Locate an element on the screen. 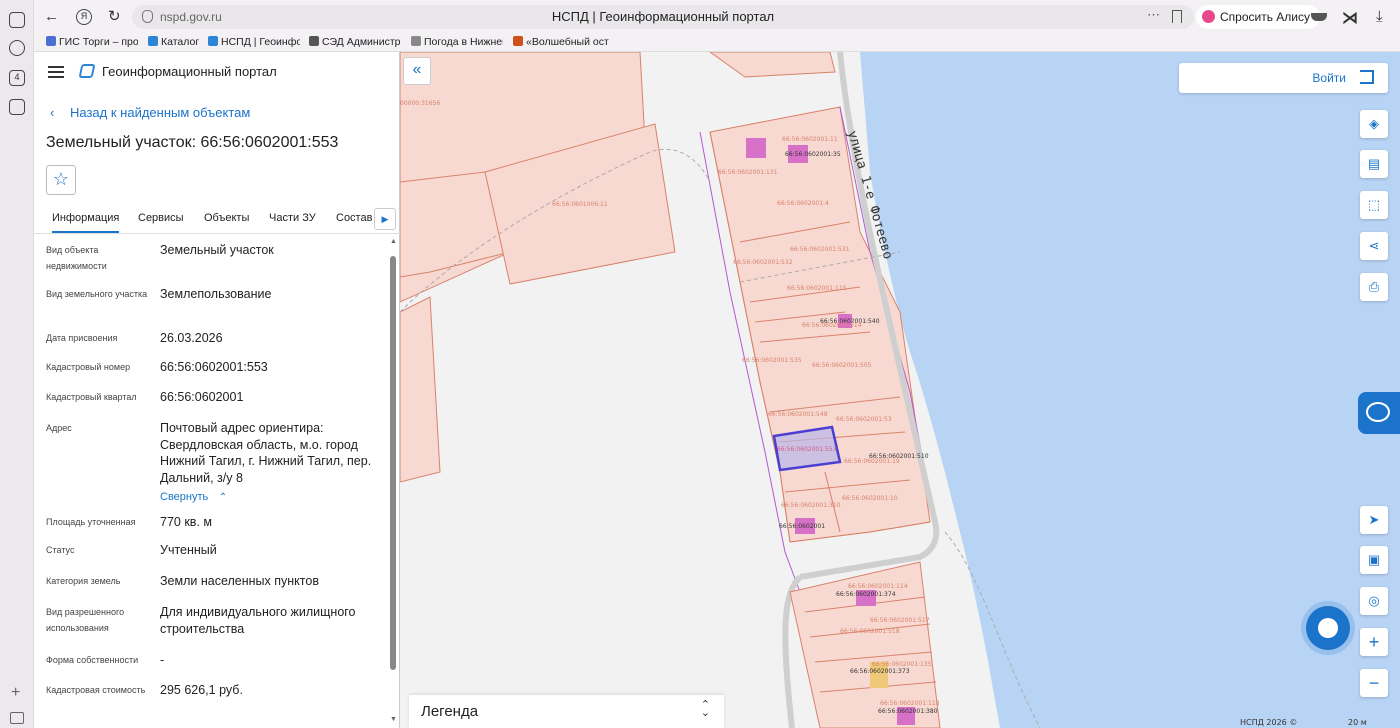  parcel-label: 66:56:0602001:531 is located at coordinates (820, 249).